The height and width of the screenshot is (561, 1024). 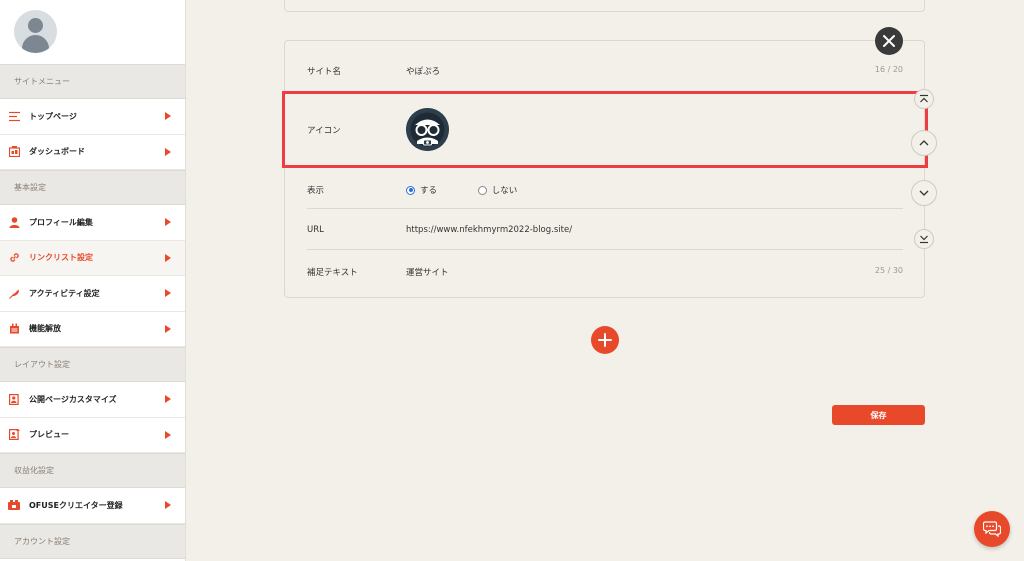 I want to click on sidebar-item-activity: アクティビティ設定, so click(x=92, y=294).